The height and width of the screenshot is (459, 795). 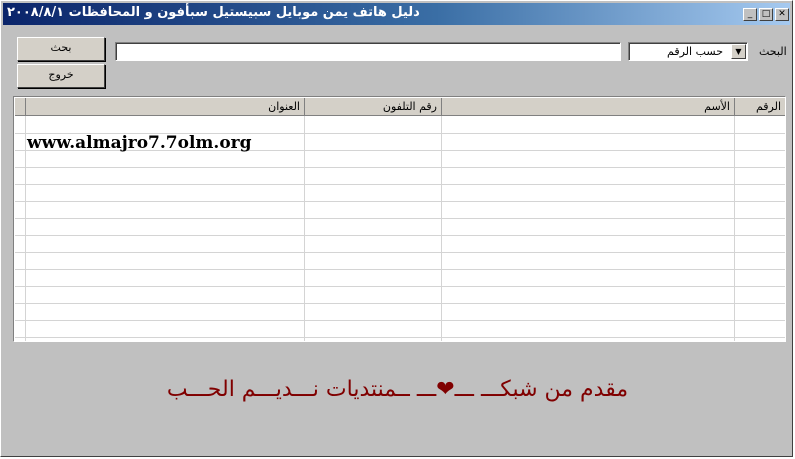 I want to click on search-label: البحث, so click(x=773, y=51).